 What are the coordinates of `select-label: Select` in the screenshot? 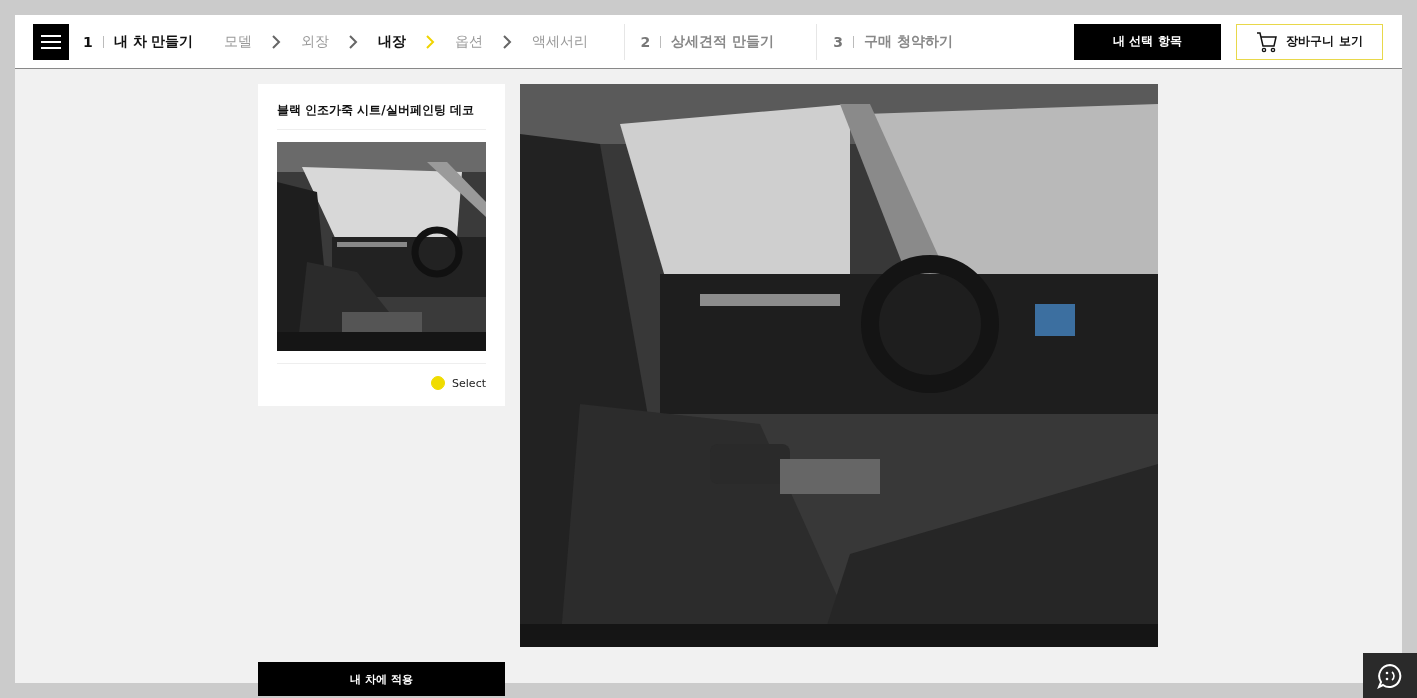 It's located at (469, 383).